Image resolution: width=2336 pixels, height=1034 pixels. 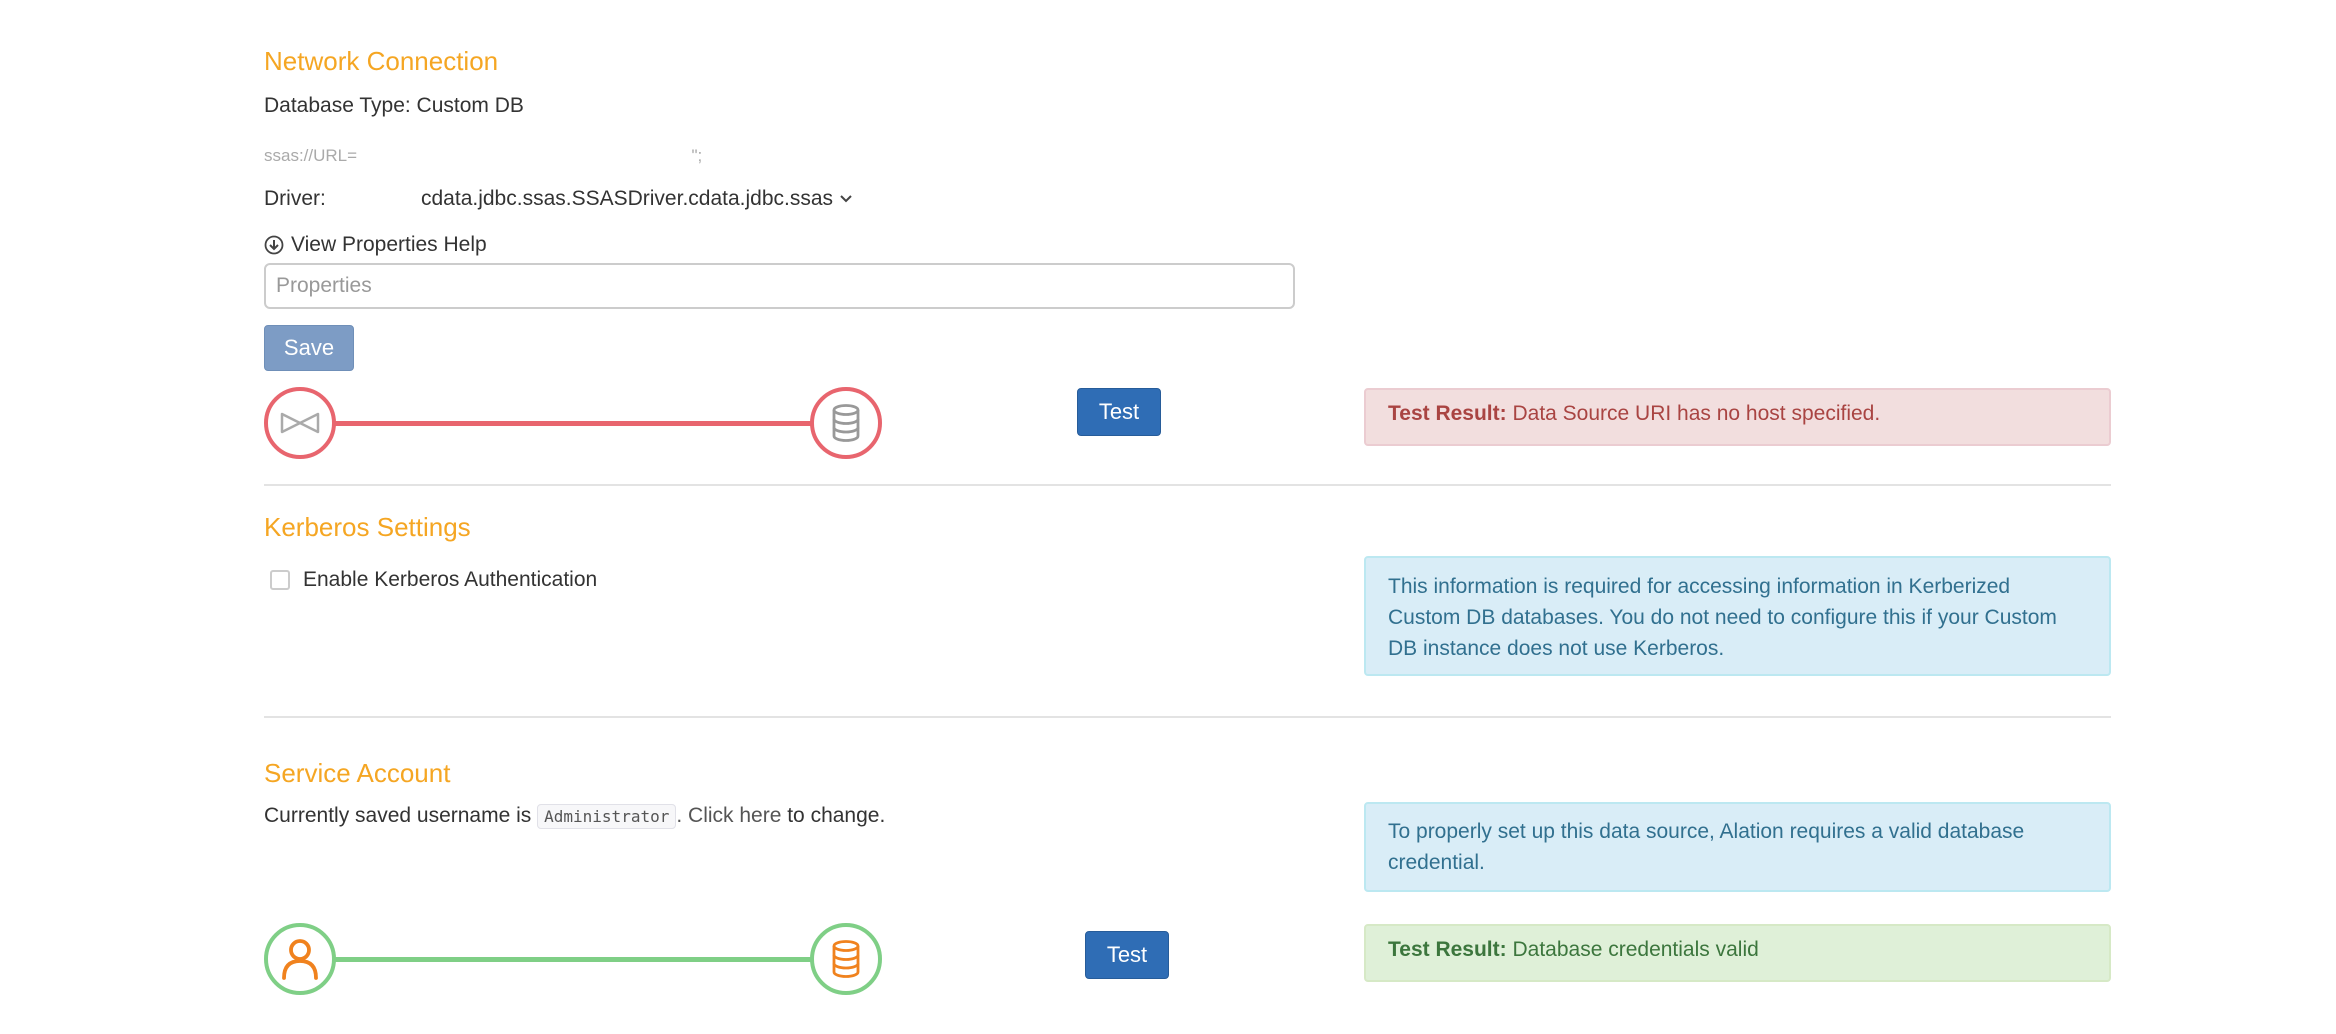 I want to click on view-properties-help-label: View Properties Help, so click(x=389, y=244).